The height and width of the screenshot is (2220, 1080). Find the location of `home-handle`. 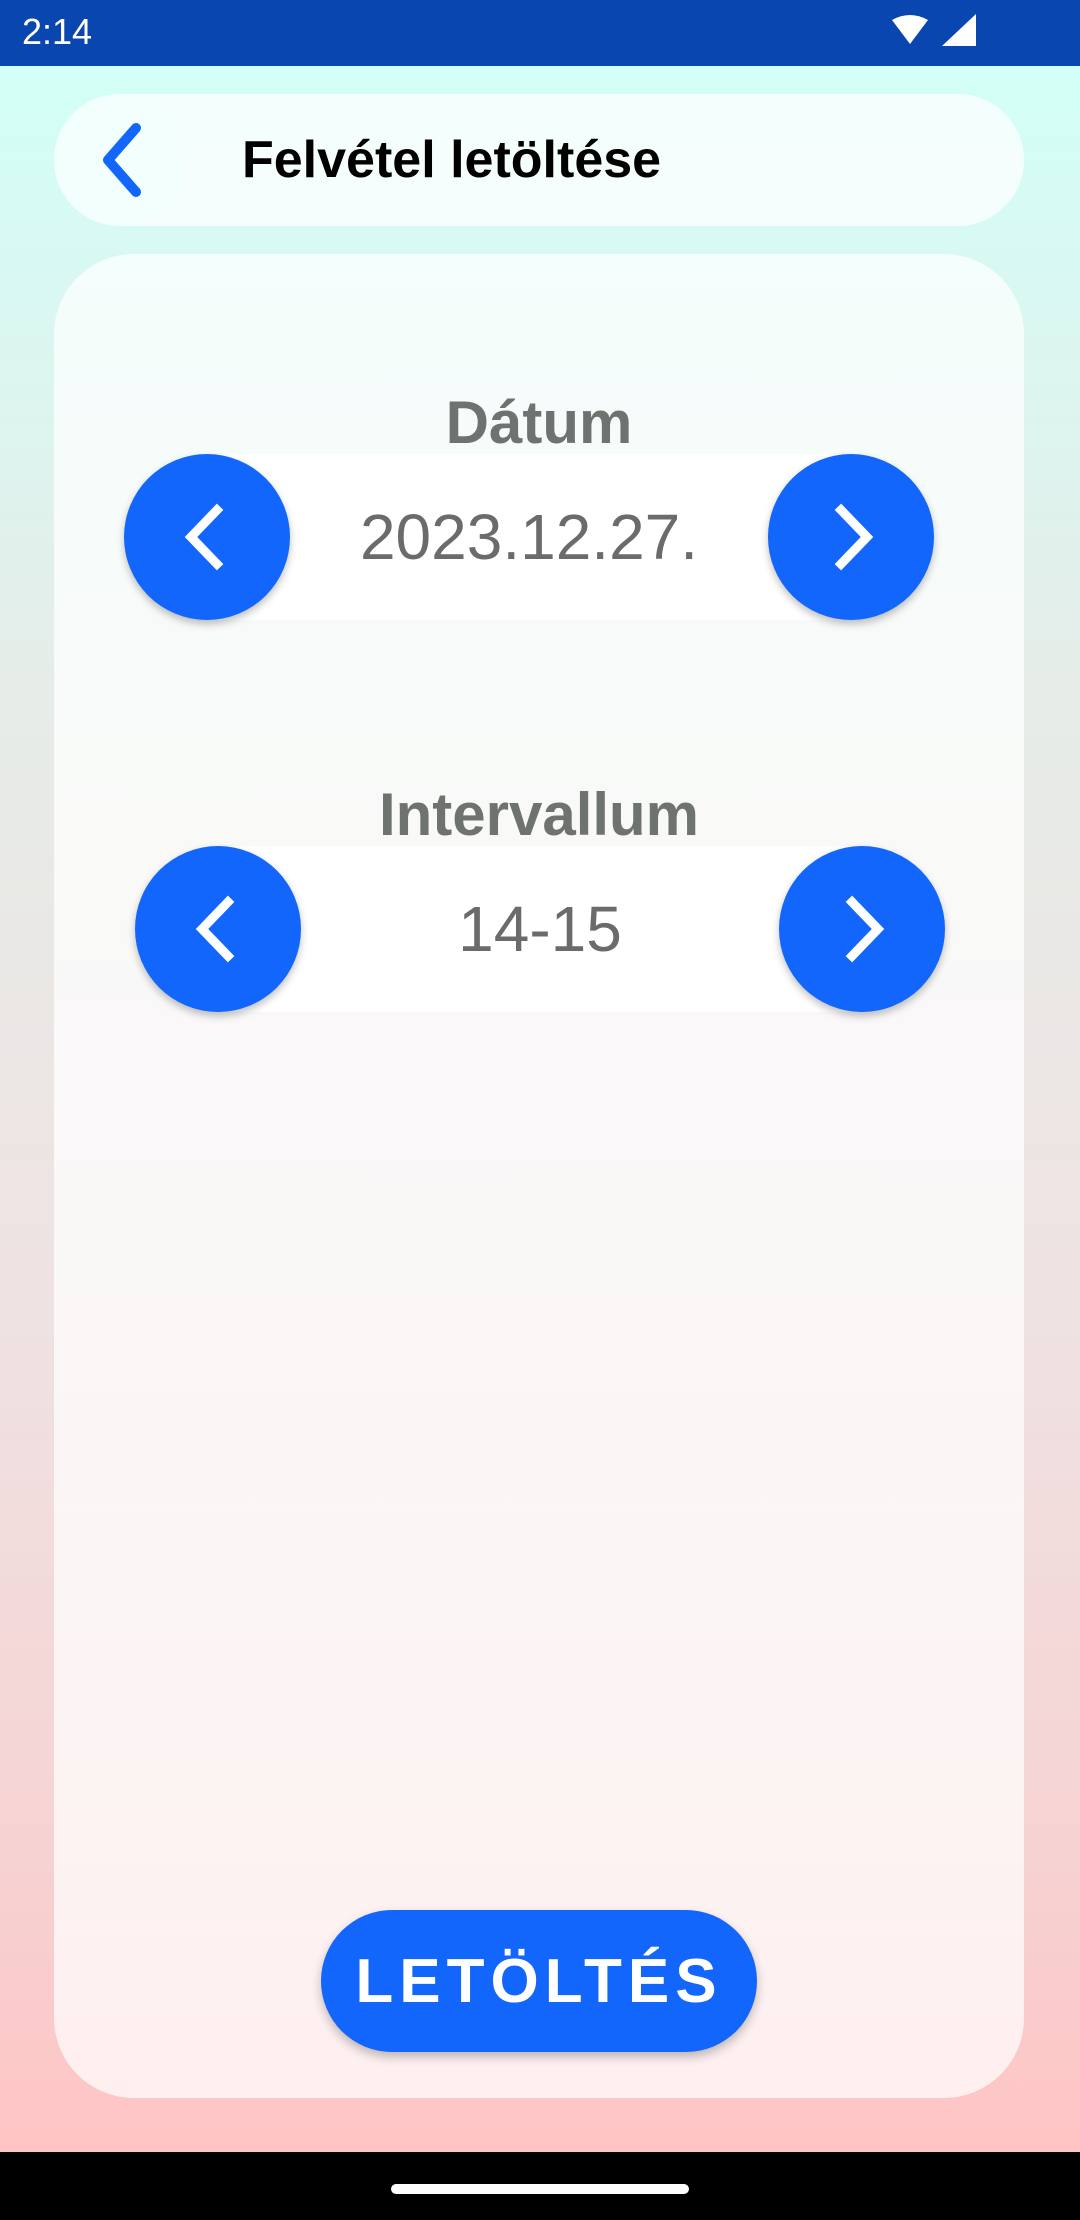

home-handle is located at coordinates (540, 2189).